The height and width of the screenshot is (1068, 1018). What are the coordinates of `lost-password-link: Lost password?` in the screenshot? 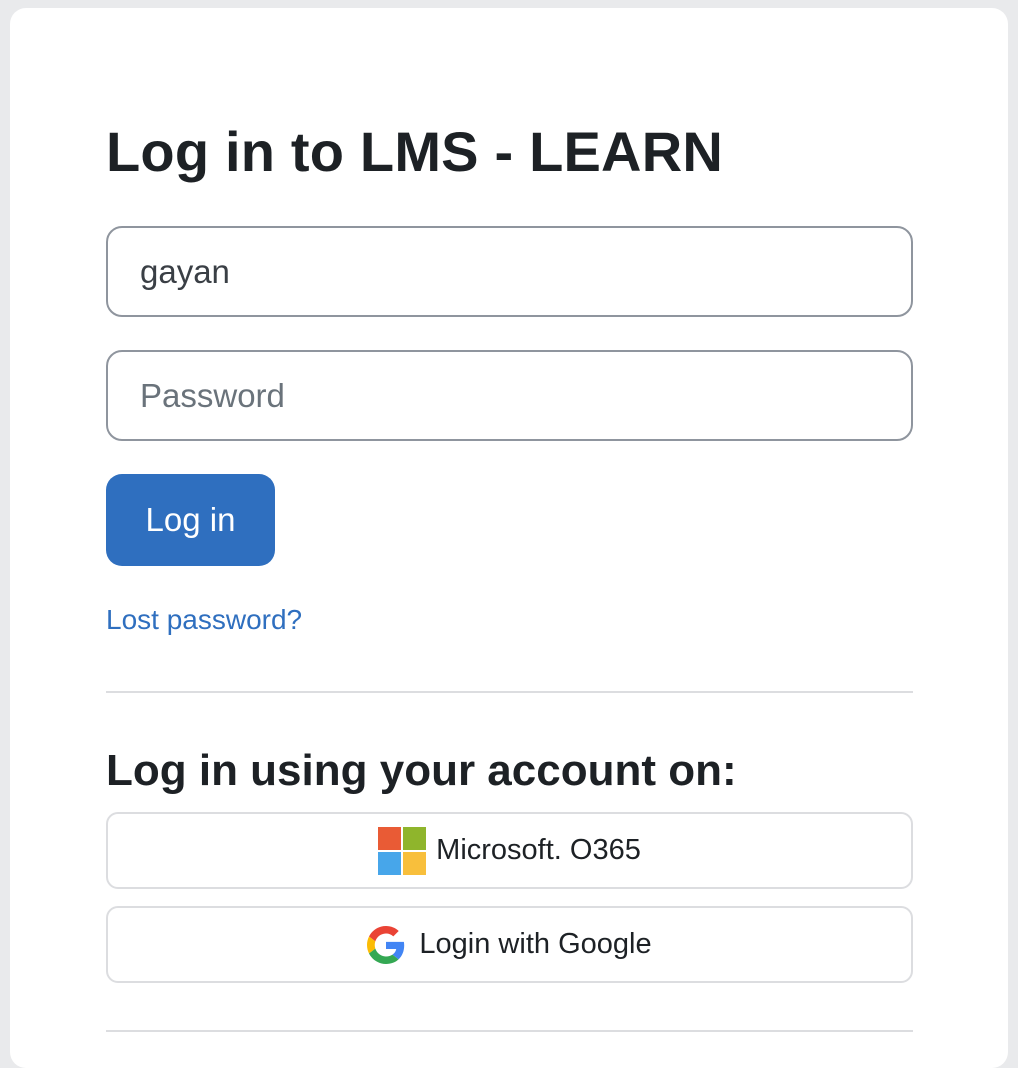 It's located at (204, 620).